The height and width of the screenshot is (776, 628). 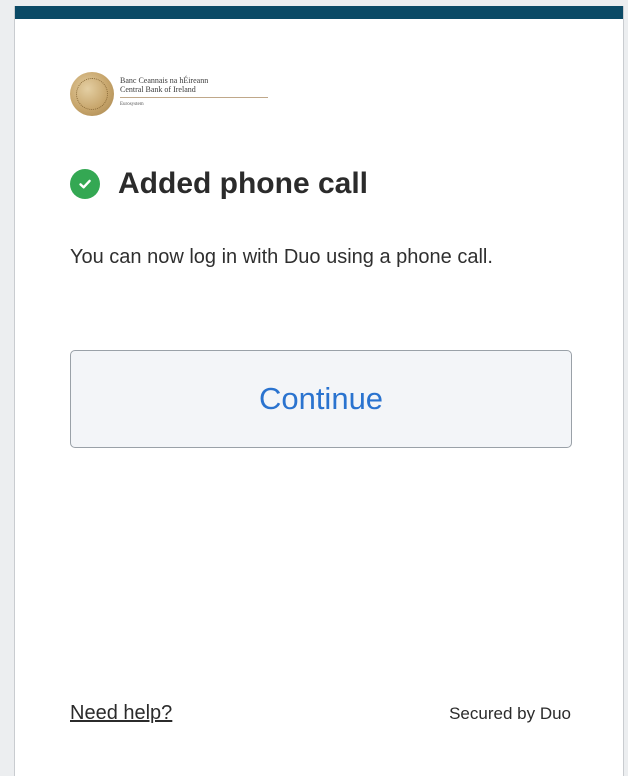 What do you see at coordinates (92, 94) in the screenshot?
I see `seal-icon` at bounding box center [92, 94].